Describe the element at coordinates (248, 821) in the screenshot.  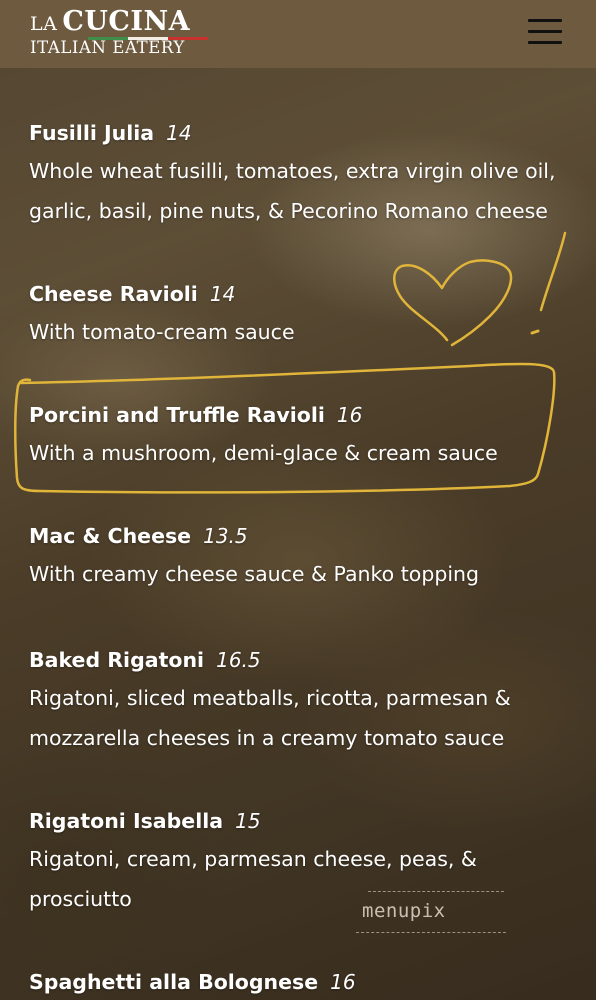
I see `item-price: 15` at that location.